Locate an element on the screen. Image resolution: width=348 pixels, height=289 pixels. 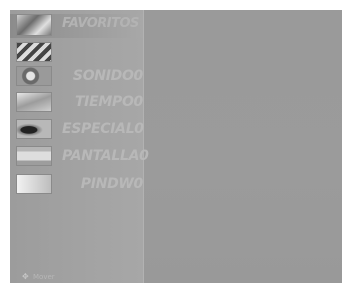
menu-title-label: FAVORITOS is located at coordinates (100, 23).